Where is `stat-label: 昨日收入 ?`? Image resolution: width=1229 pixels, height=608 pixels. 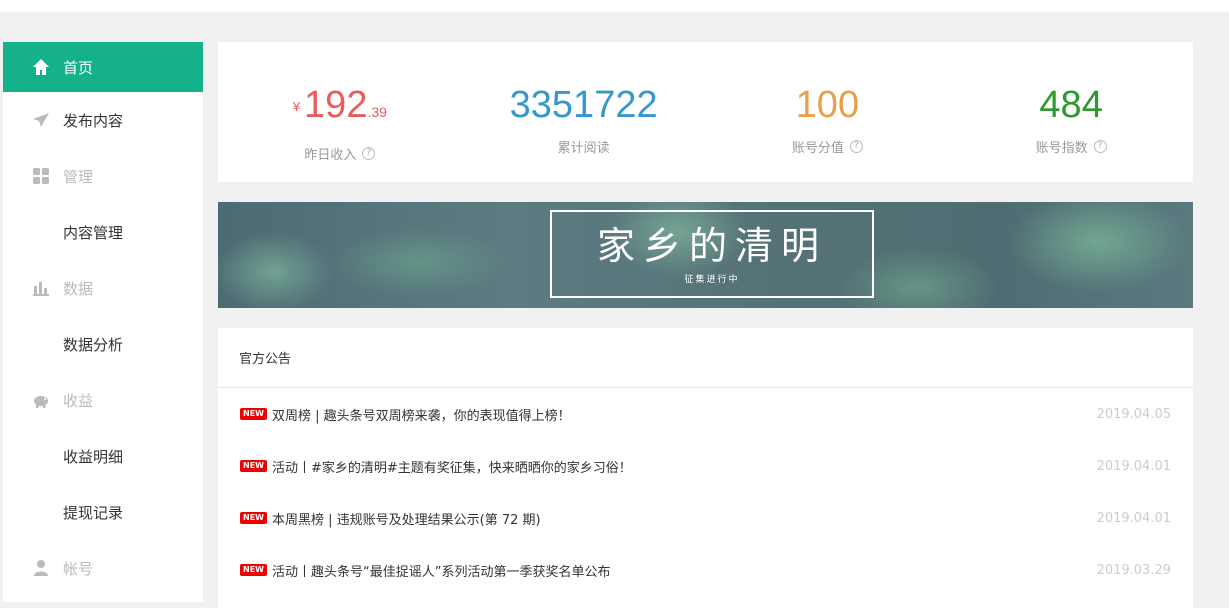 stat-label: 昨日收入 ? is located at coordinates (340, 153).